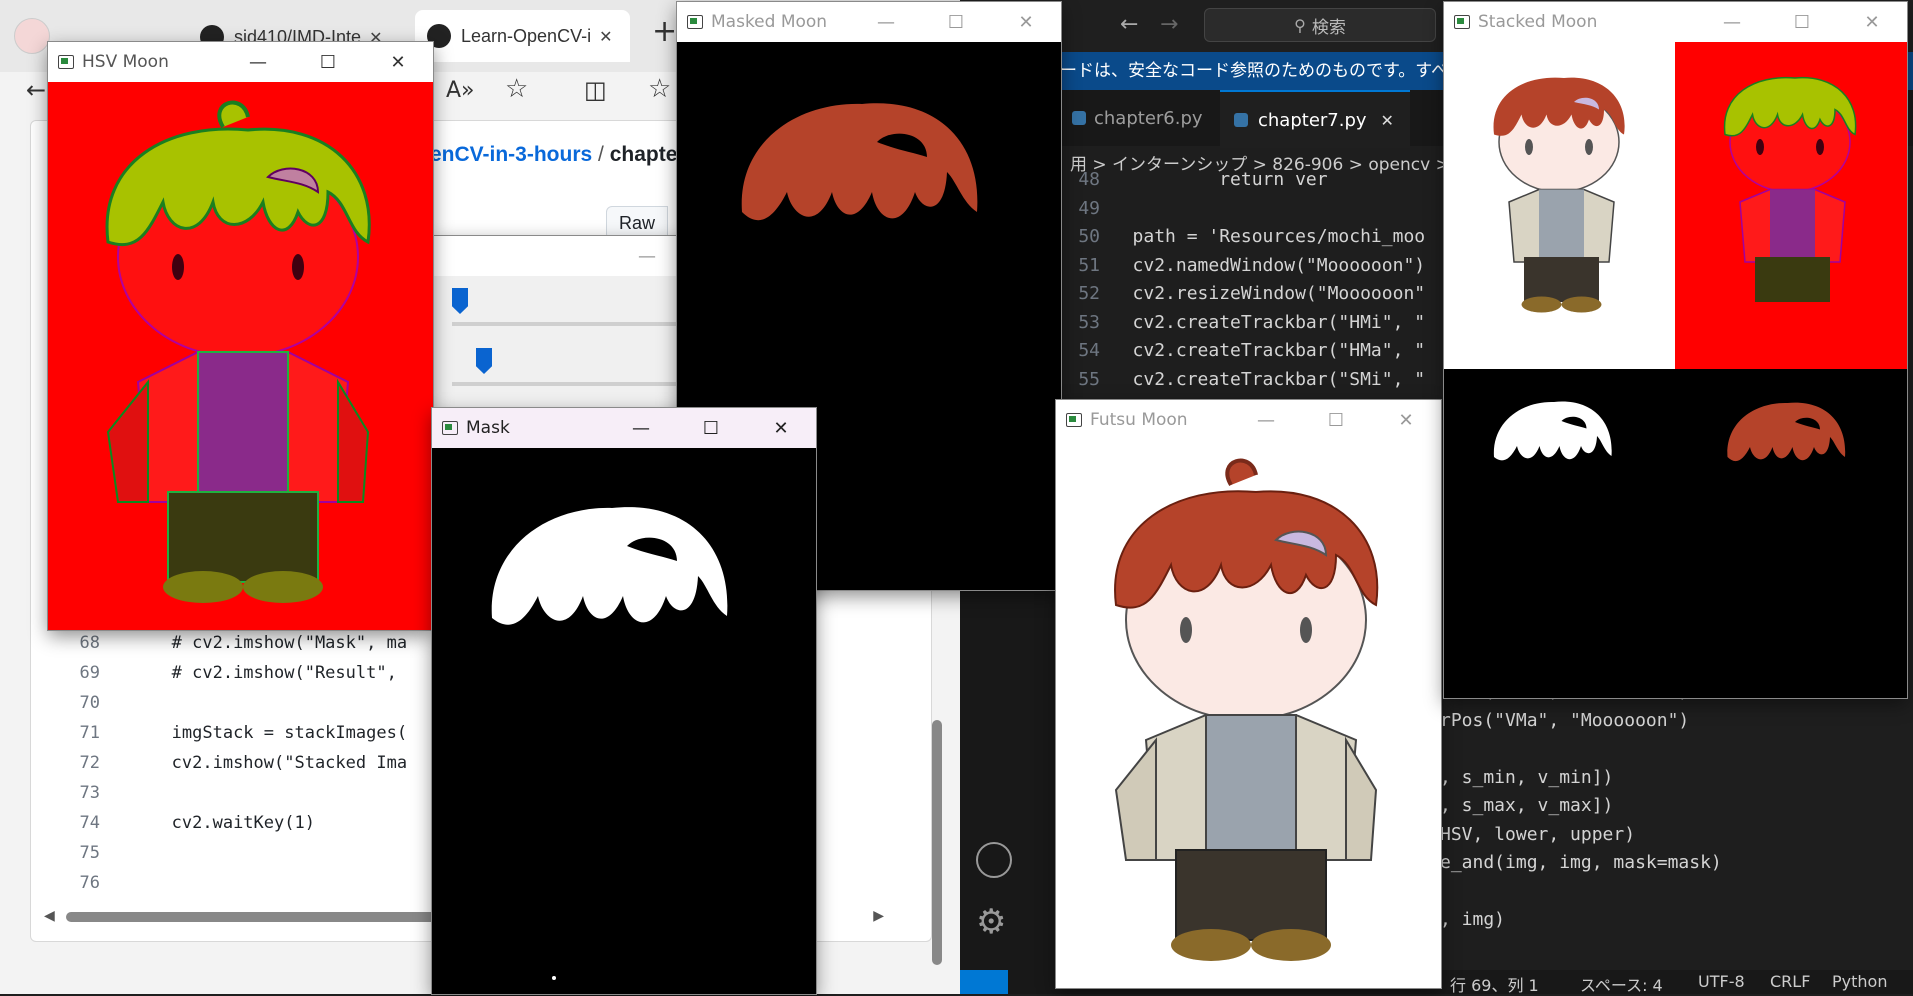  I want to click on tab-chapter6: chapter6.py, so click(1137, 118).